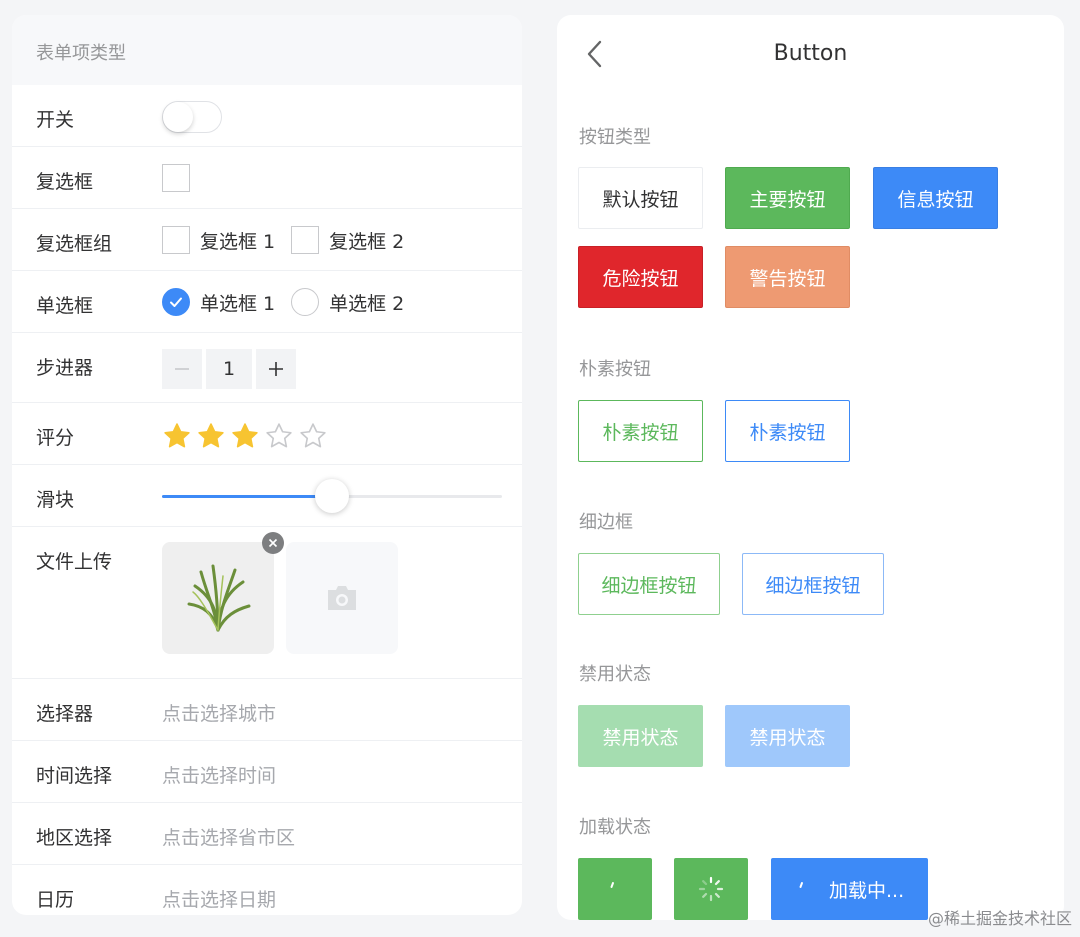 The image size is (1080, 937). Describe the element at coordinates (615, 369) in the screenshot. I see `section-plain: 朴素按钮` at that location.